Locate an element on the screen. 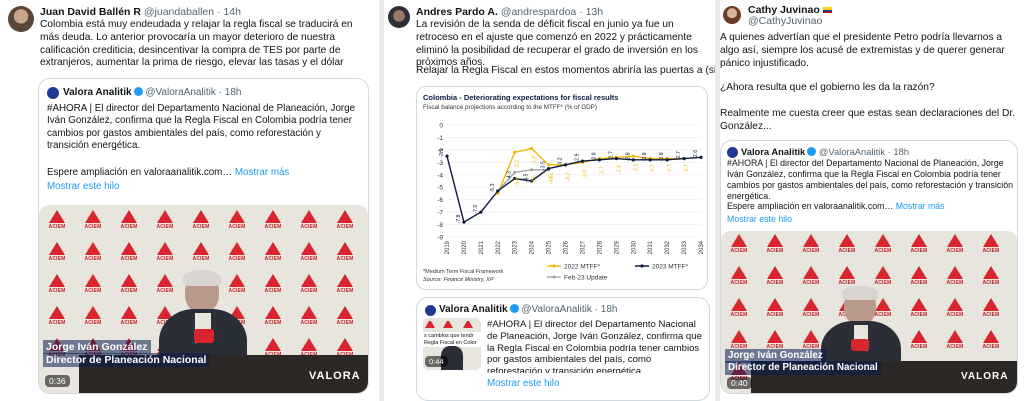 This screenshot has height=401, width=1024. tweet-header: Andres Pardo A. @andrespardoa · 13h is located at coordinates (509, 12).